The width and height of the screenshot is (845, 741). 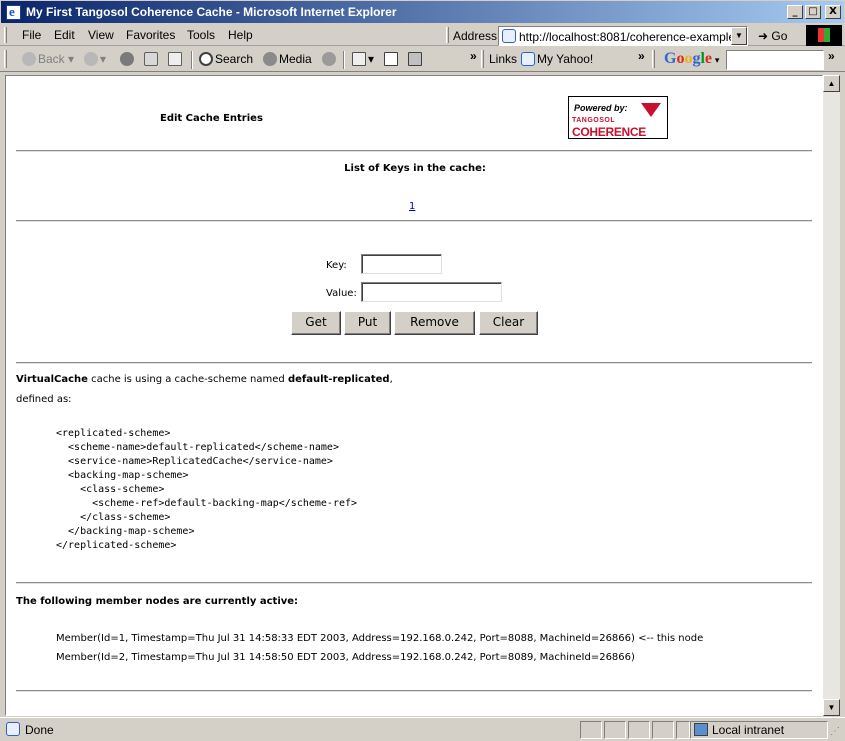 I want to click on xml-line: <replicated-scheme>, so click(x=113, y=433).